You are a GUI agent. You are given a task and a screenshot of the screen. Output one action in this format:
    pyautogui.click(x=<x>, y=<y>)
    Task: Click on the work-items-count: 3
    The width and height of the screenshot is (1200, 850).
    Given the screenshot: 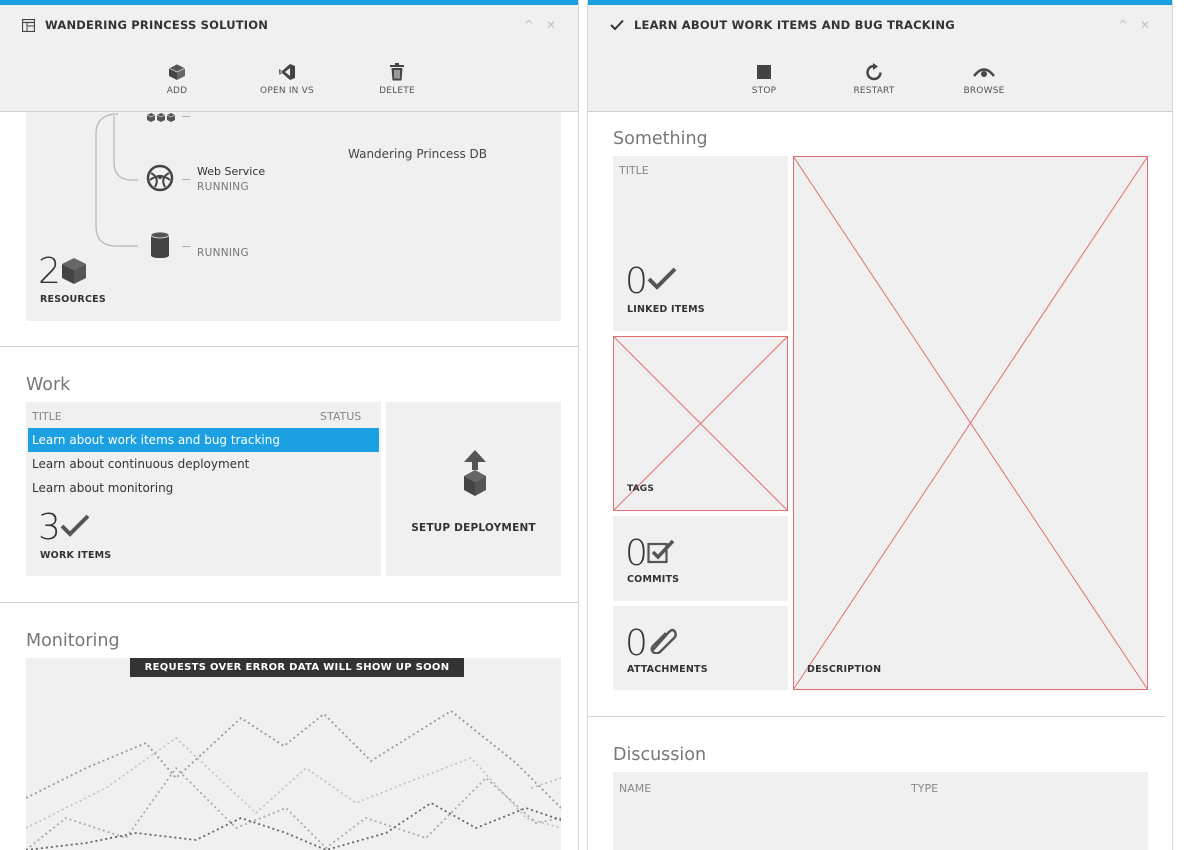 What is the action you would take?
    pyautogui.click(x=49, y=527)
    